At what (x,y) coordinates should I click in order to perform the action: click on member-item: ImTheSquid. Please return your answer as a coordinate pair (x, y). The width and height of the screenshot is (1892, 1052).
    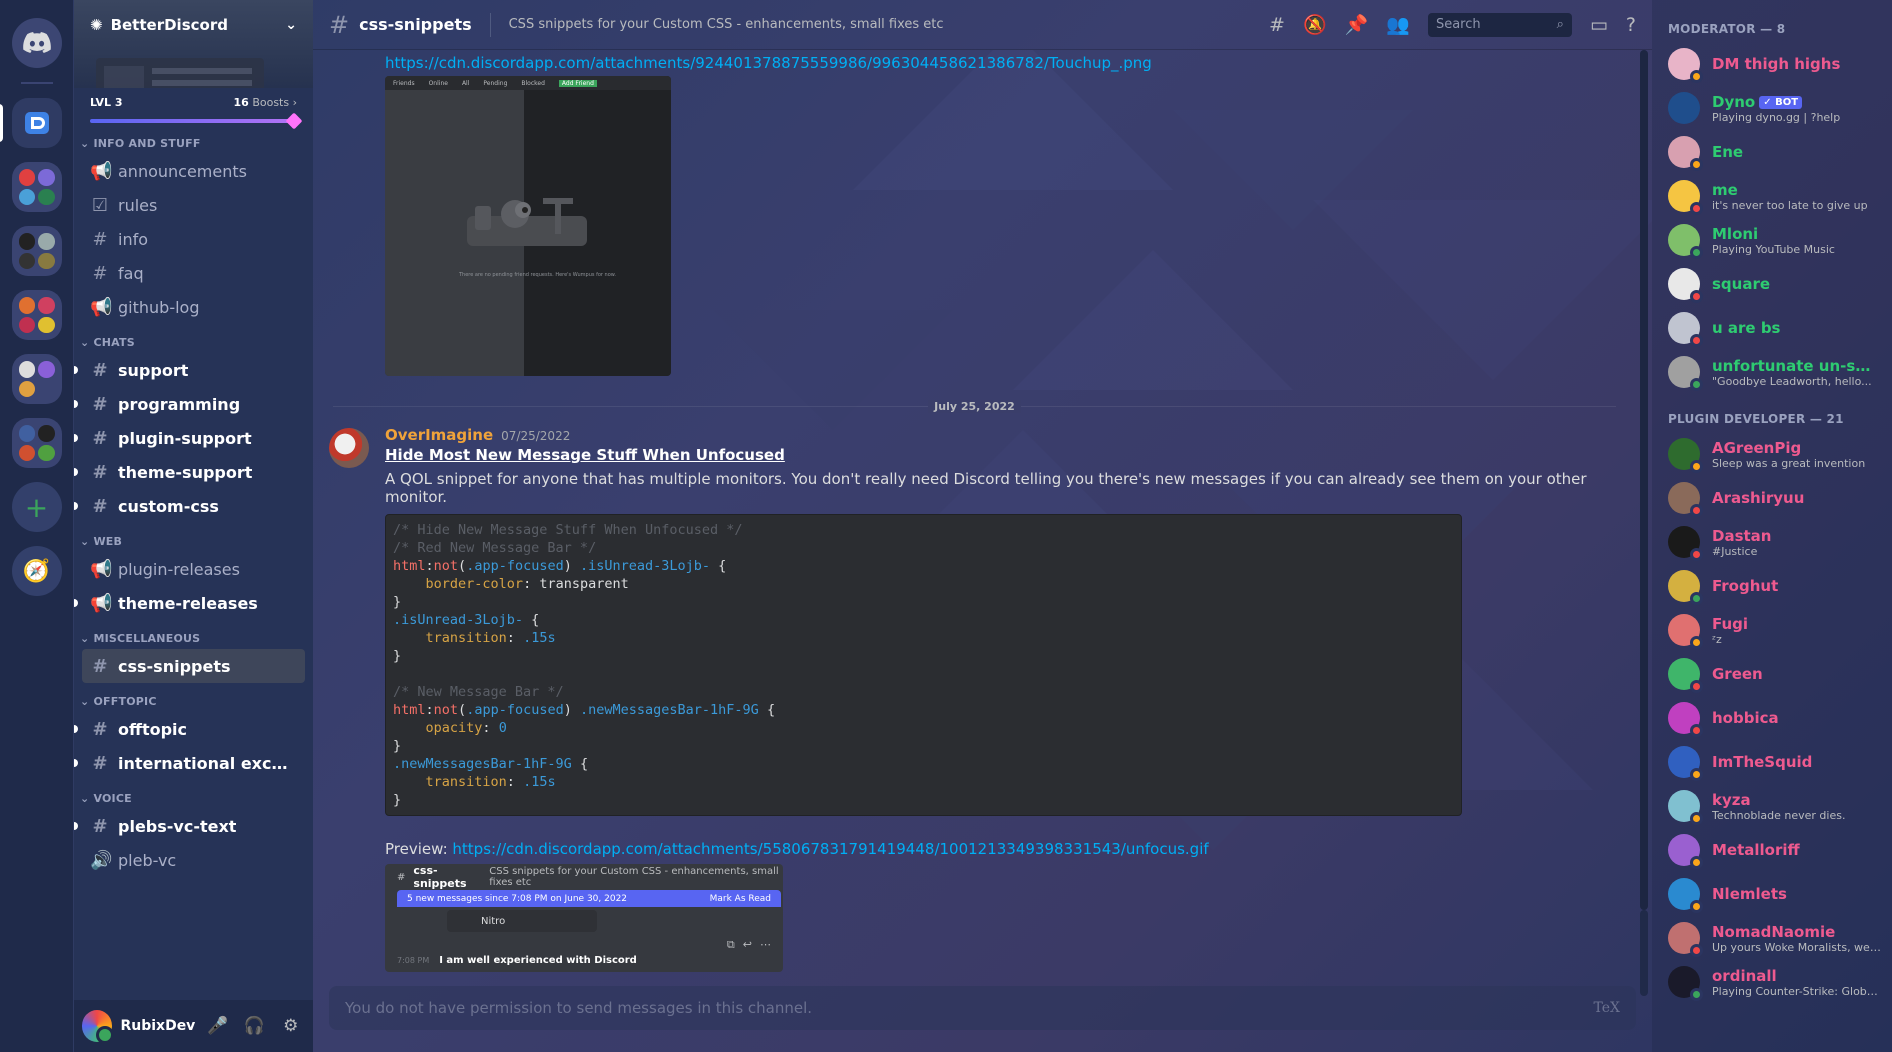
    Looking at the image, I should click on (1772, 762).